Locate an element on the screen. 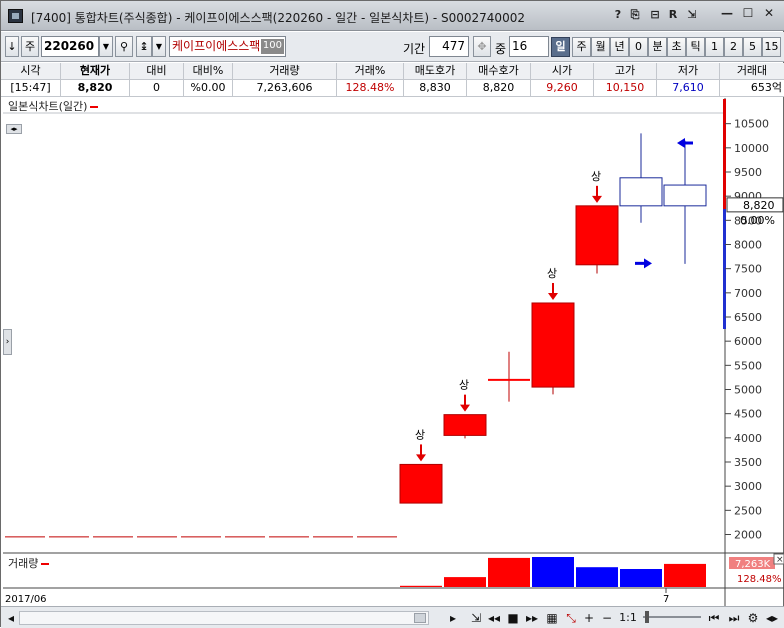 This screenshot has height=628, width=784. zoom-in-button: + is located at coordinates (589, 618).